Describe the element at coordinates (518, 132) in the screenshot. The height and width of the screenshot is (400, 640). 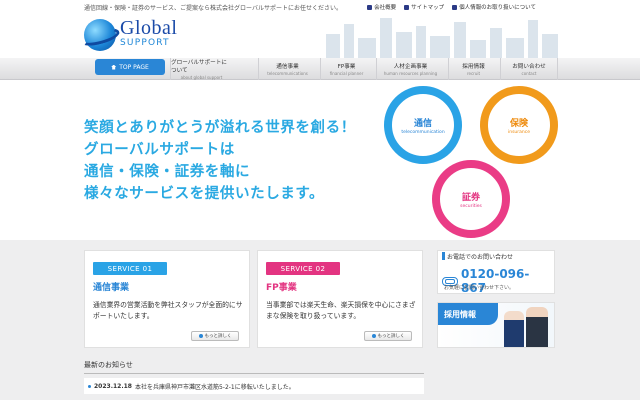
I see `insurance-circle-sublabel: insurance` at that location.